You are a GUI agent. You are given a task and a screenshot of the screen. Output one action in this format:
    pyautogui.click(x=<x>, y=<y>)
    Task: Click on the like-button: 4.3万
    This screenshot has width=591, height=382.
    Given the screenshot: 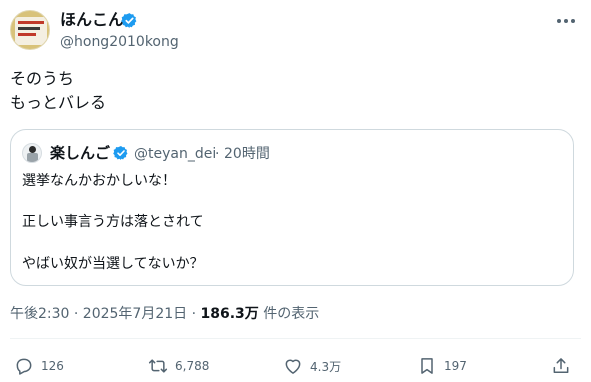 What is the action you would take?
    pyautogui.click(x=312, y=366)
    